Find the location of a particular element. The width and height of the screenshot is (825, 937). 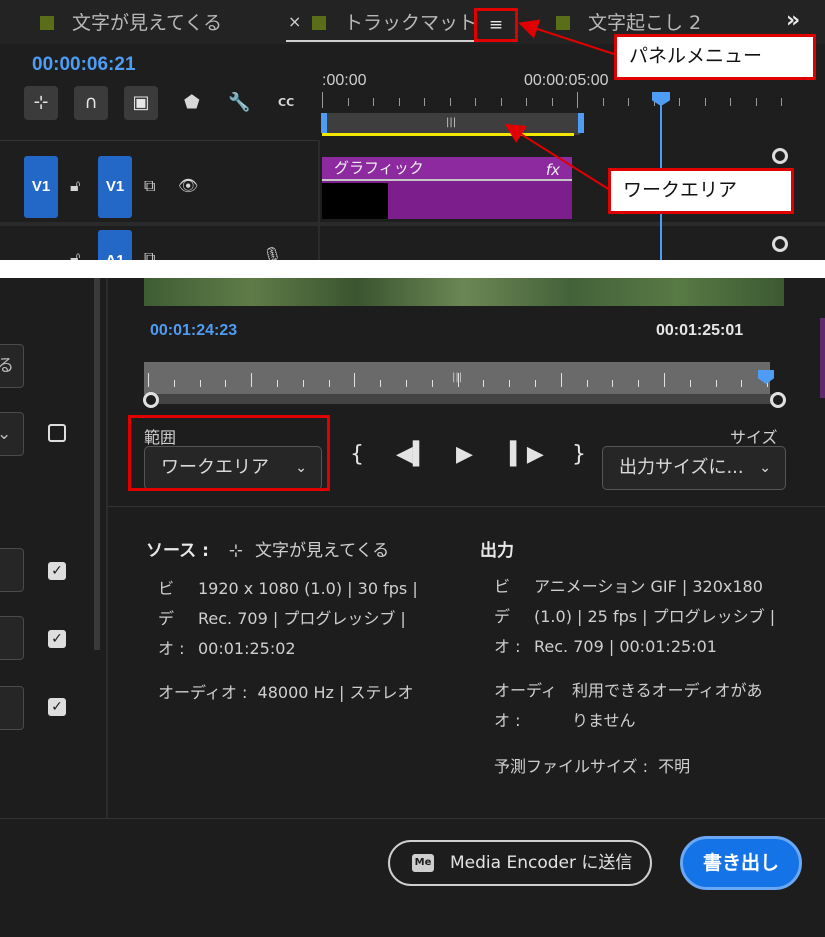

output-heading: 出力 is located at coordinates (497, 551).